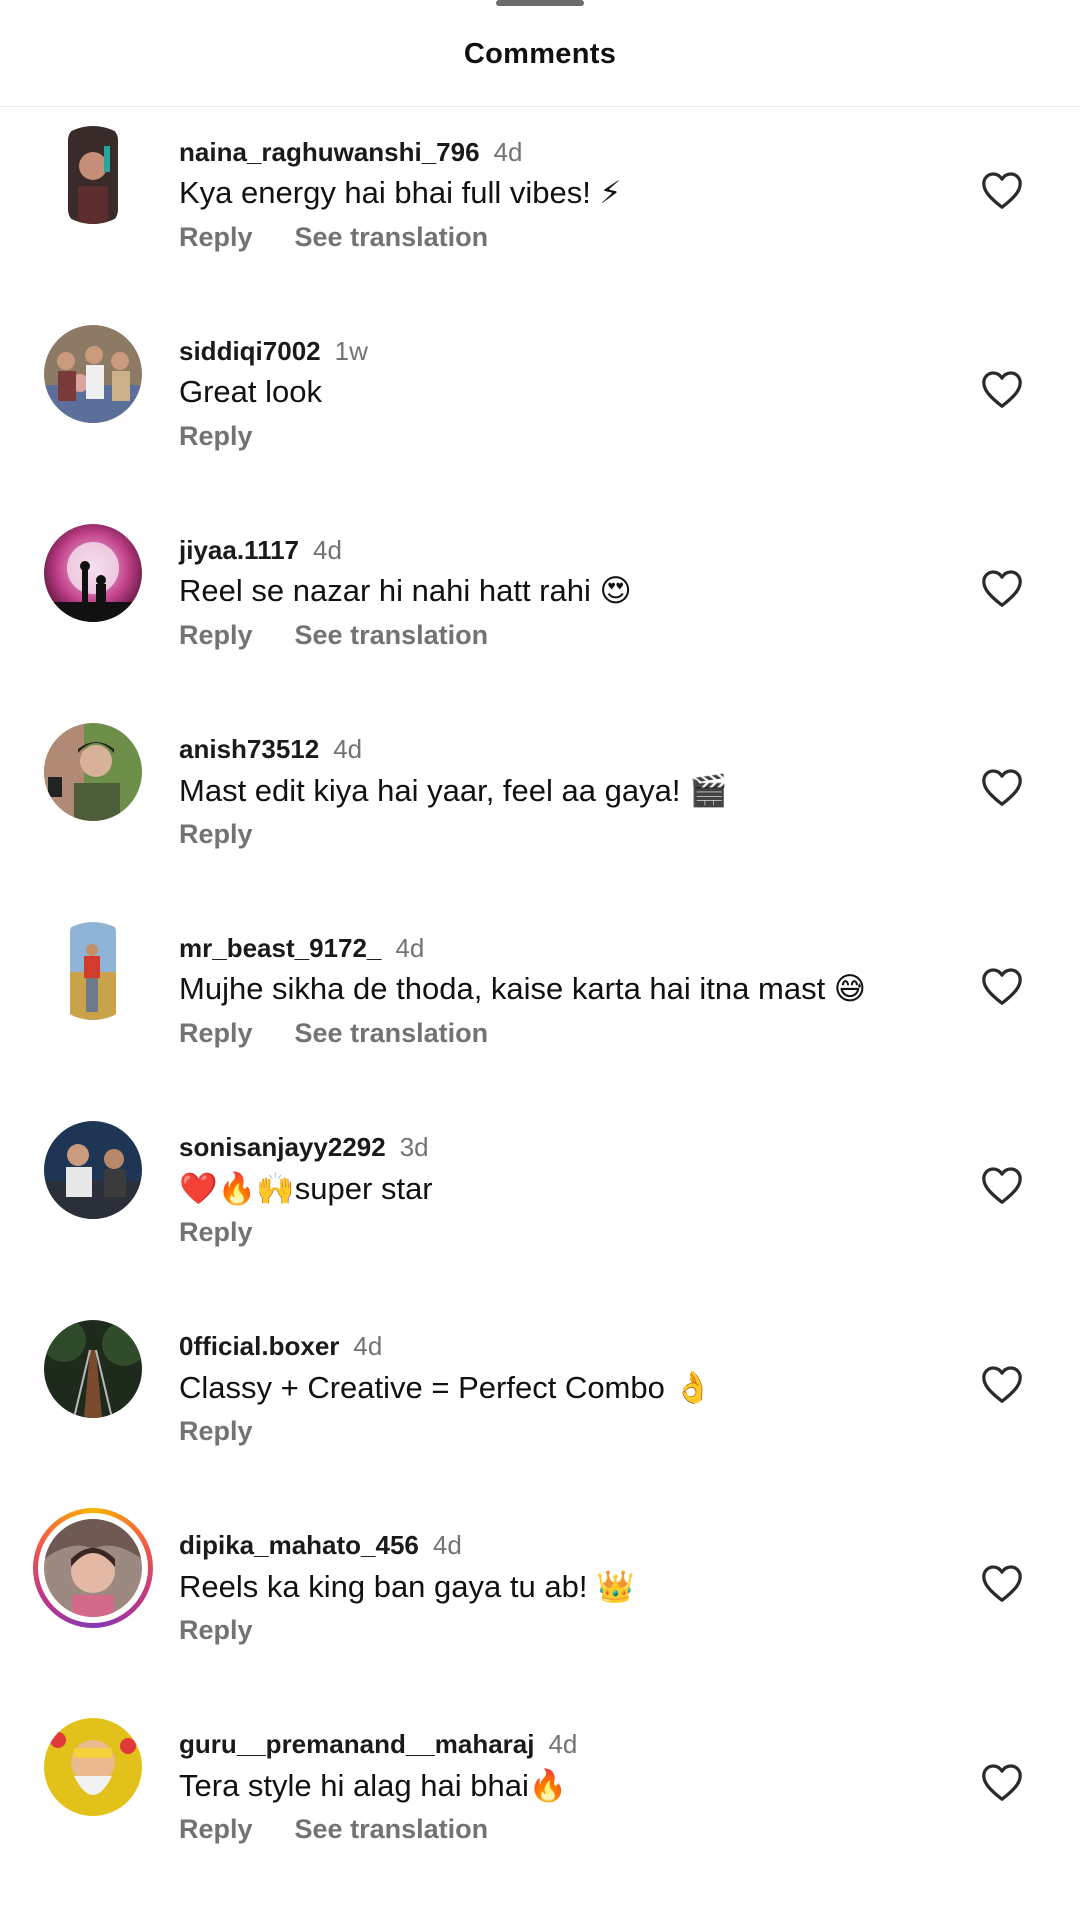  Describe the element at coordinates (540, 3) in the screenshot. I see `drag-handle` at that location.